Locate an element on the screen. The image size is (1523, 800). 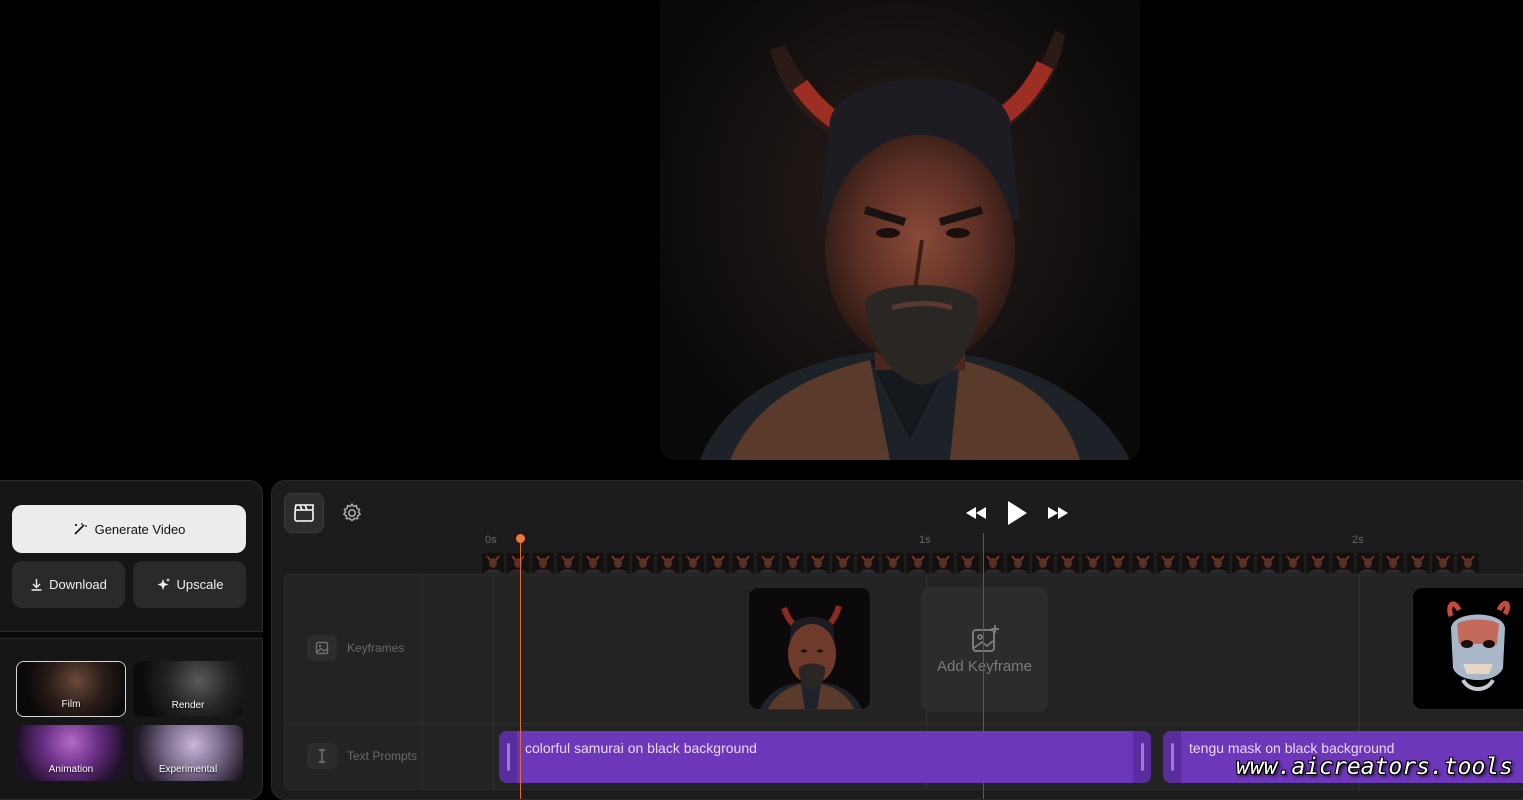
text-prompts-label: Text Prompts is located at coordinates (382, 756).